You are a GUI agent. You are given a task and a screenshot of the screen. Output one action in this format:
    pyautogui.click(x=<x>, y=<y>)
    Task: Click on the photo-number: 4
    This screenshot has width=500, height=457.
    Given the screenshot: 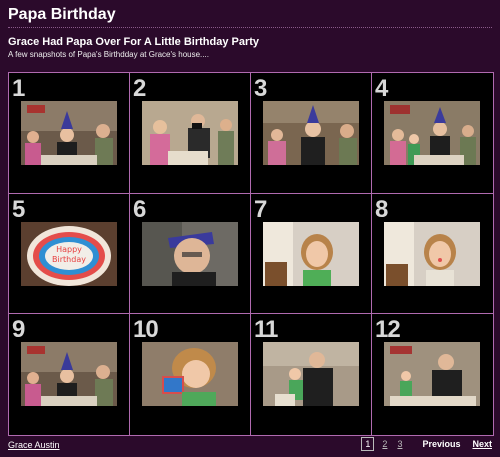 What is the action you would take?
    pyautogui.click(x=381, y=88)
    